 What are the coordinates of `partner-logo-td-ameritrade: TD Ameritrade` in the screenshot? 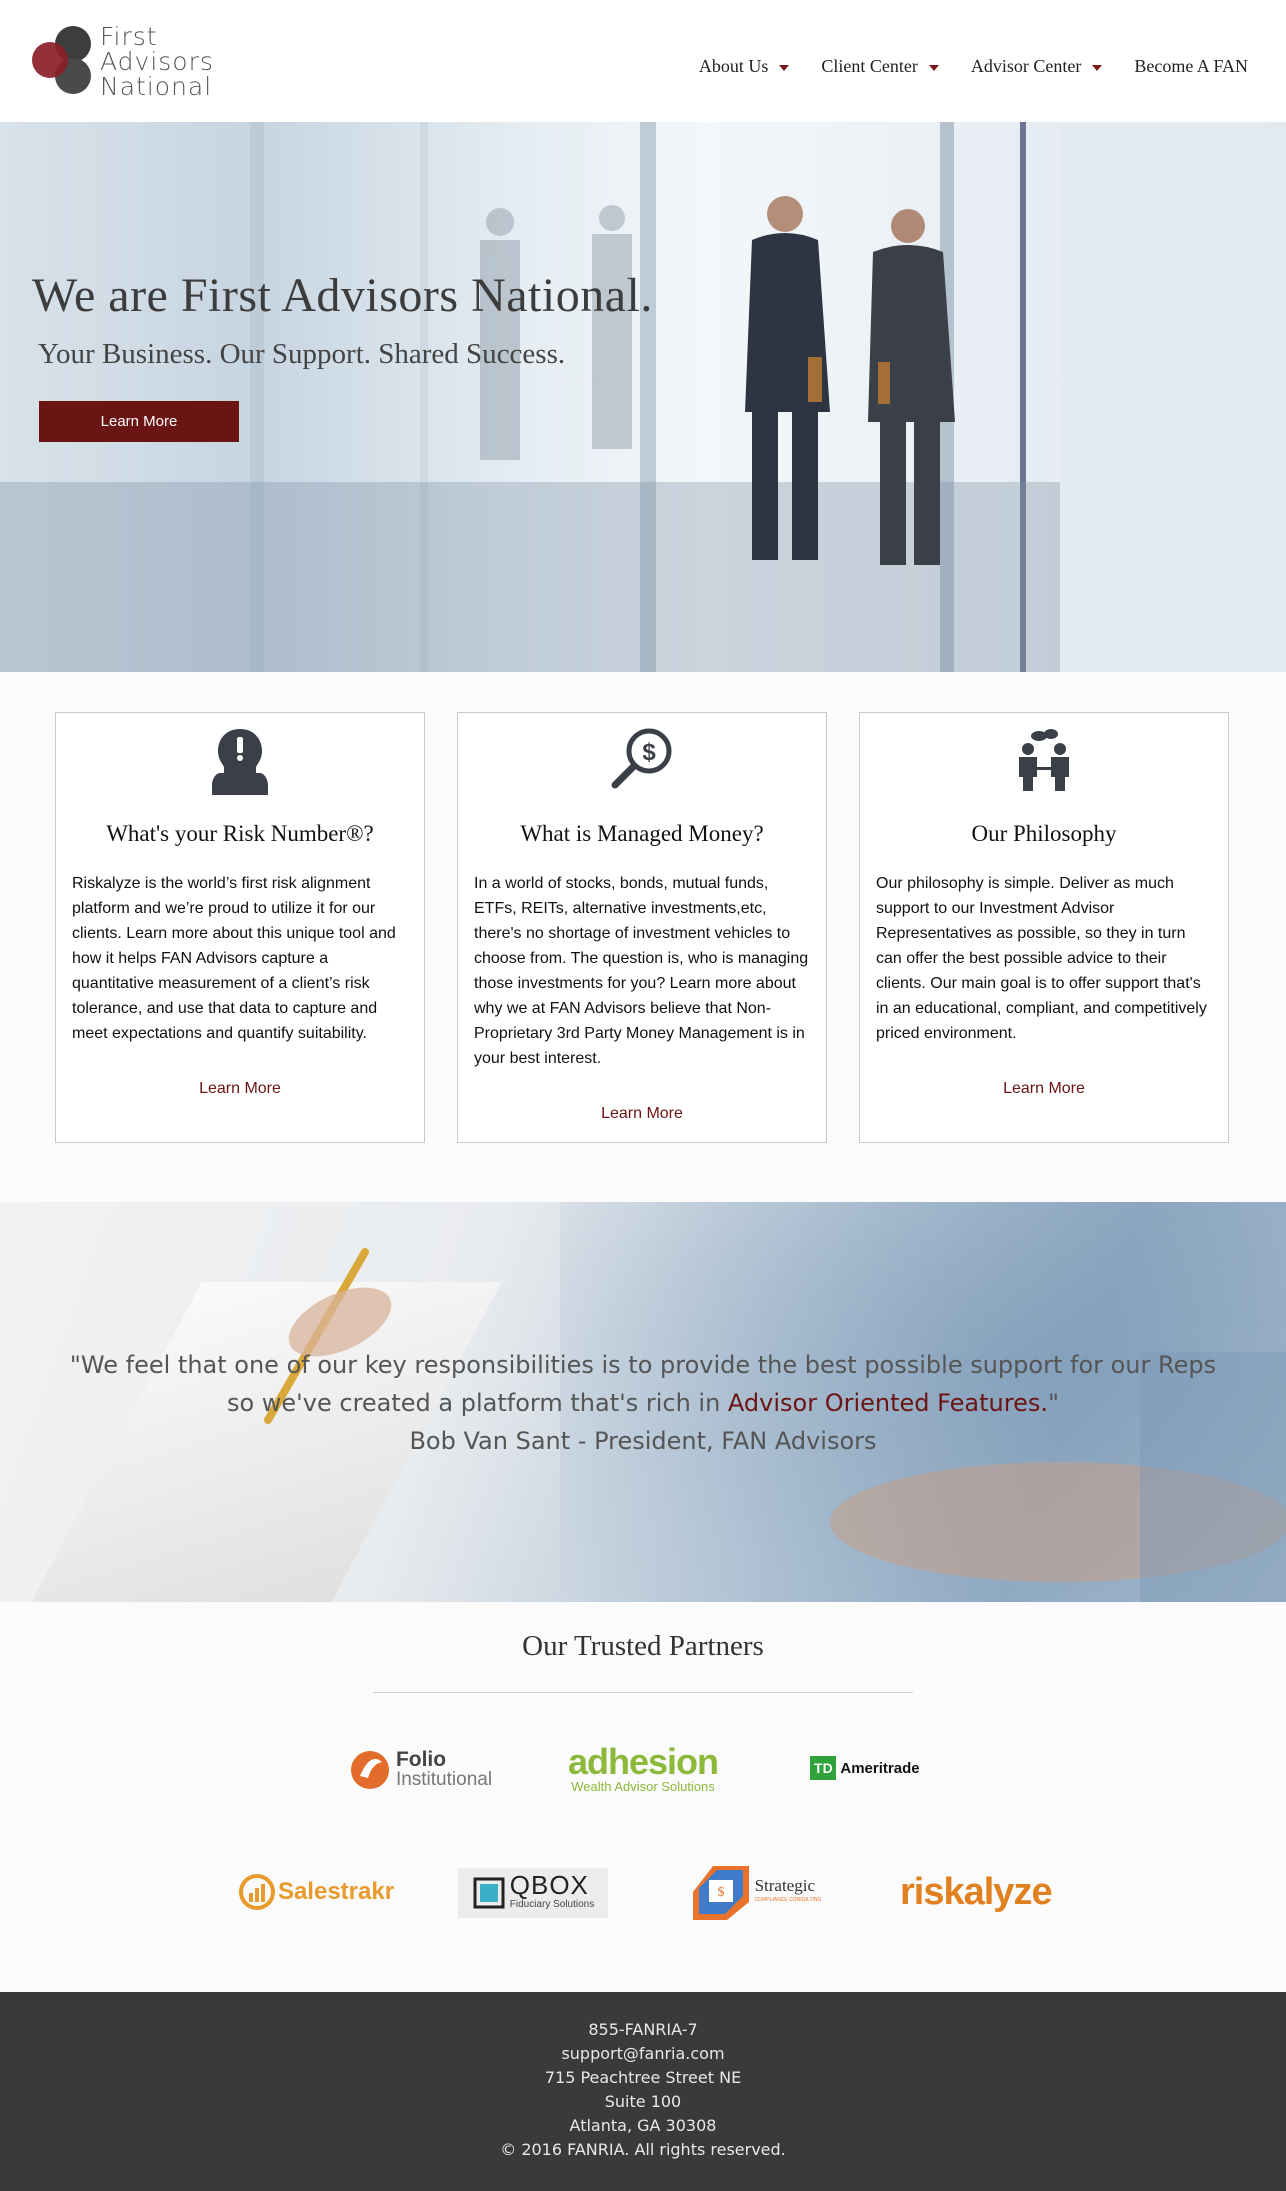 It's located at (865, 1768).